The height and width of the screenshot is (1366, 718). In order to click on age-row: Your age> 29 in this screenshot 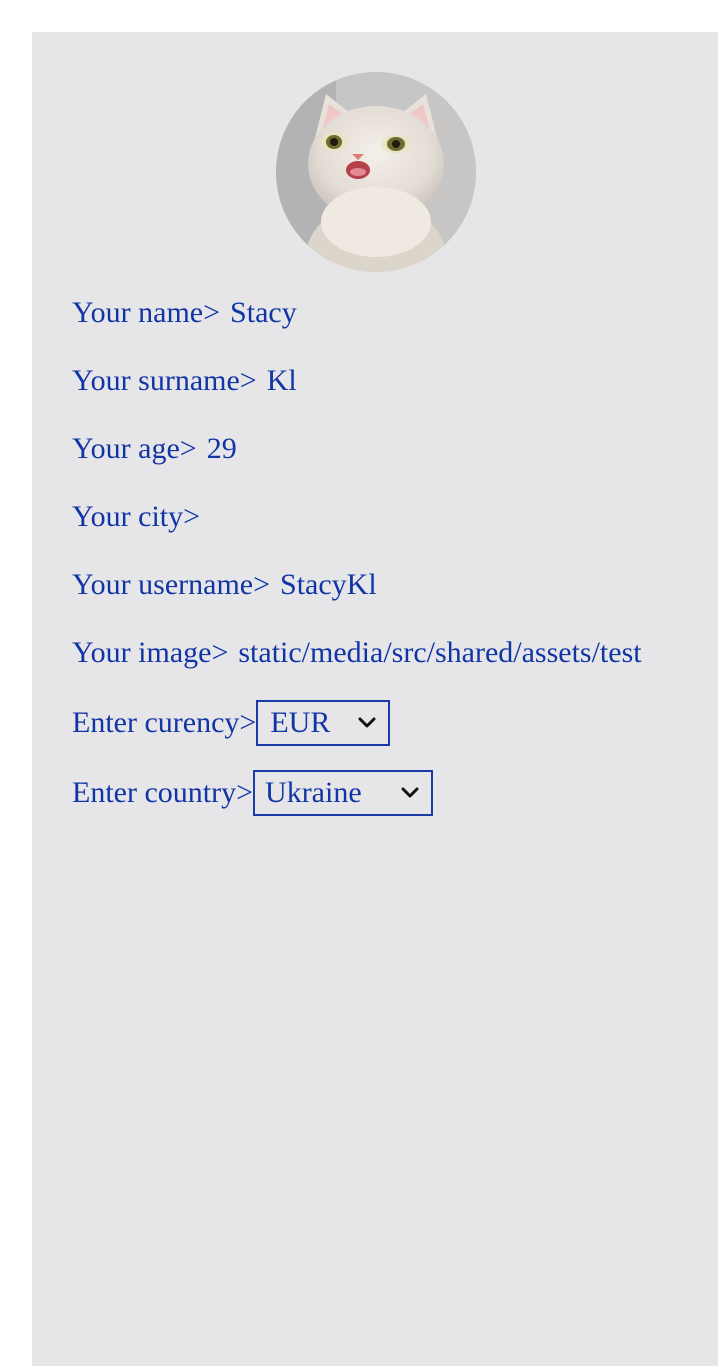, I will do `click(154, 449)`.